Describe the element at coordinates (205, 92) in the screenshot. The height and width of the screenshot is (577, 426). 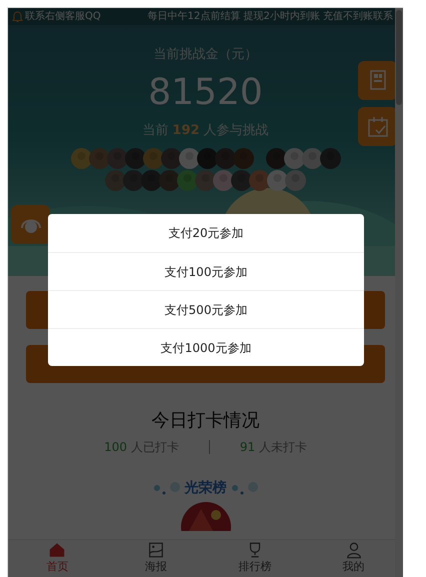
I see `prize-amount: 81520` at that location.